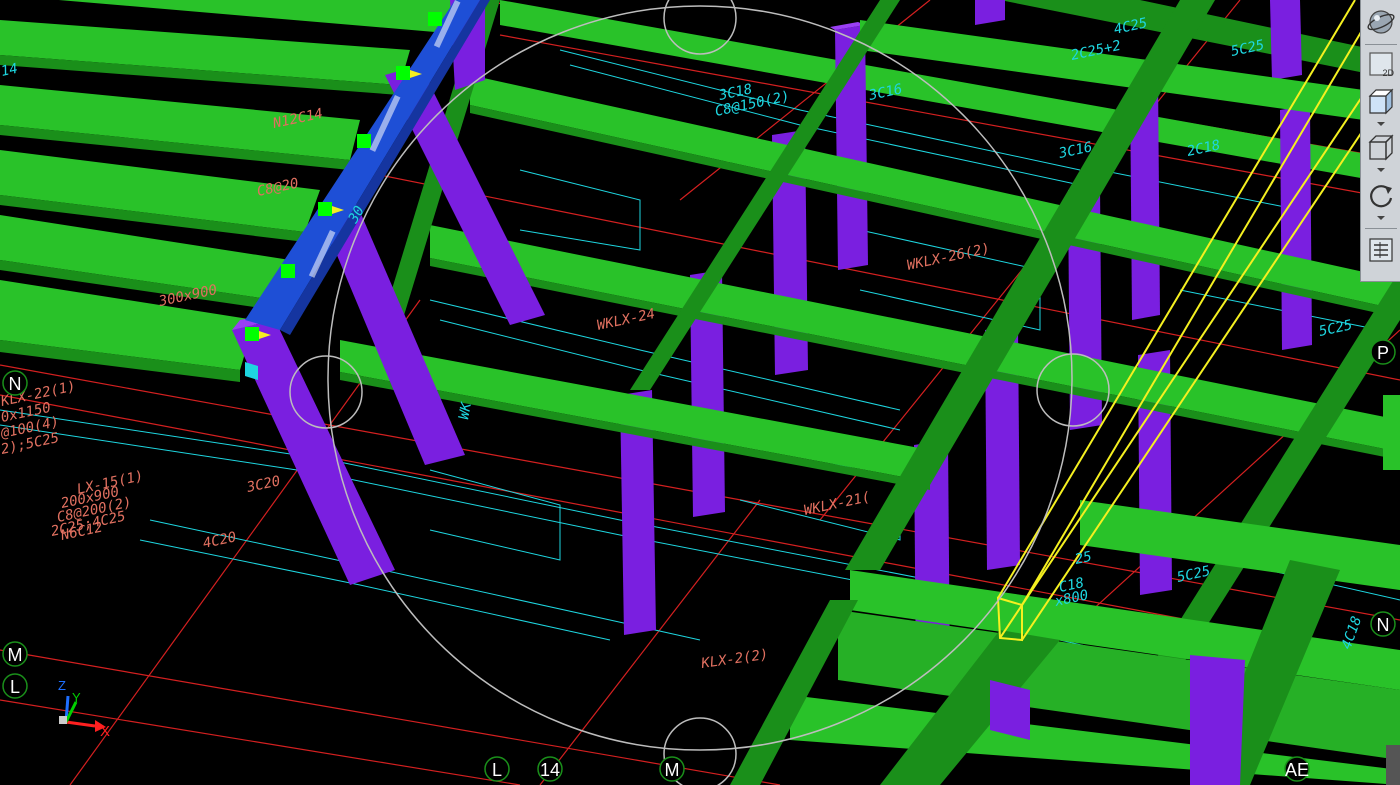  I want to click on perspective-box-icon, so click(1381, 101).